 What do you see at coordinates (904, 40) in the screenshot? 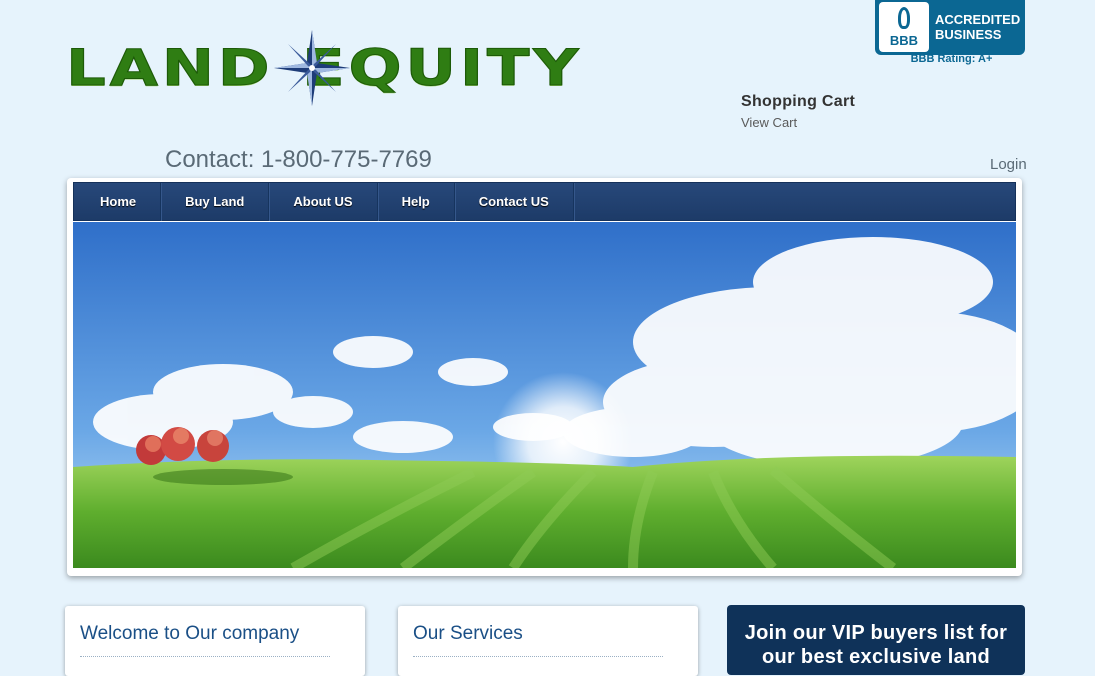
I see `bbb-seal-label: BBB` at bounding box center [904, 40].